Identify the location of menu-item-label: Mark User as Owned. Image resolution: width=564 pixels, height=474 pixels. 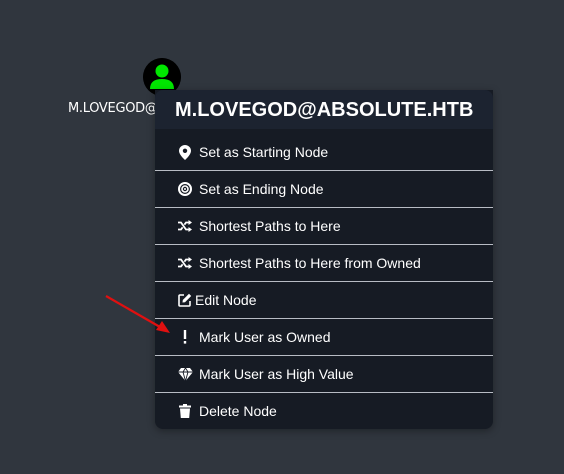
(265, 337).